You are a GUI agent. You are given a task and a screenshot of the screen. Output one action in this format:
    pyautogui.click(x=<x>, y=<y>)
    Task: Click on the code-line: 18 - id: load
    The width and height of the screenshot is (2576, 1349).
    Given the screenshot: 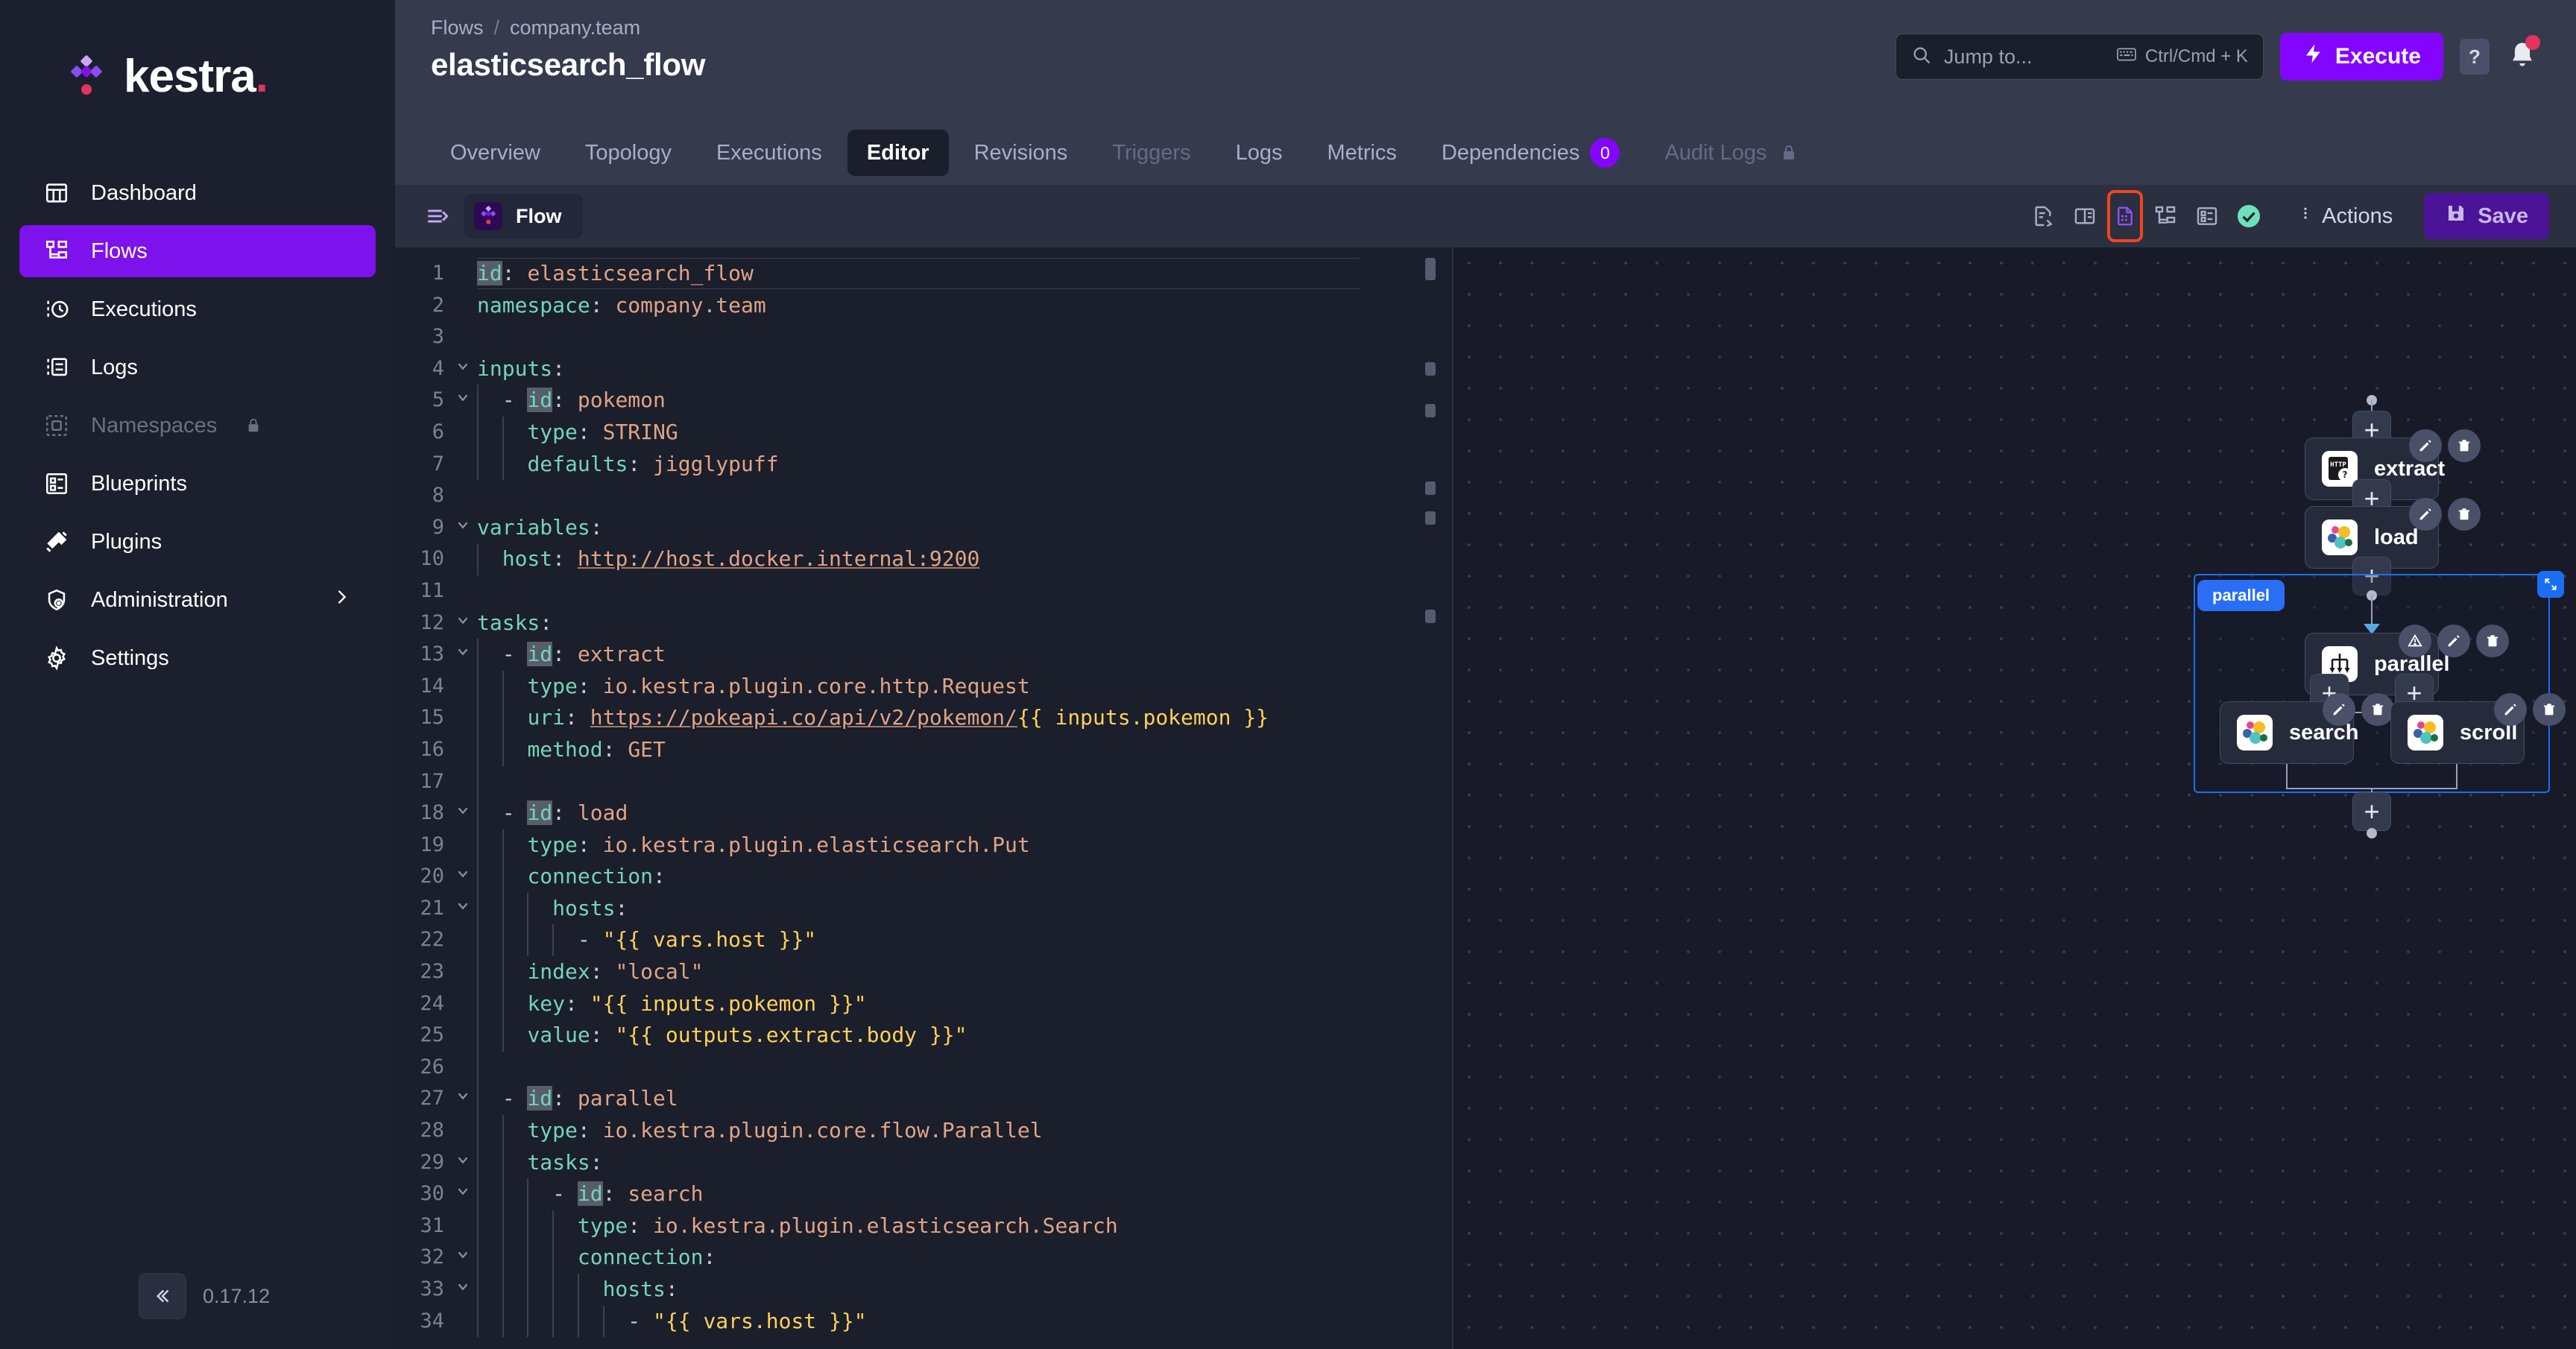 What is the action you would take?
    pyautogui.click(x=924, y=813)
    